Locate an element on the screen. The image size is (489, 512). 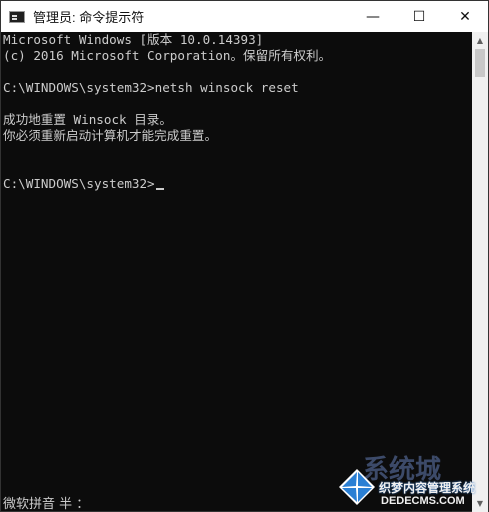
window-controls: — ☐ ✕ is located at coordinates (419, 16).